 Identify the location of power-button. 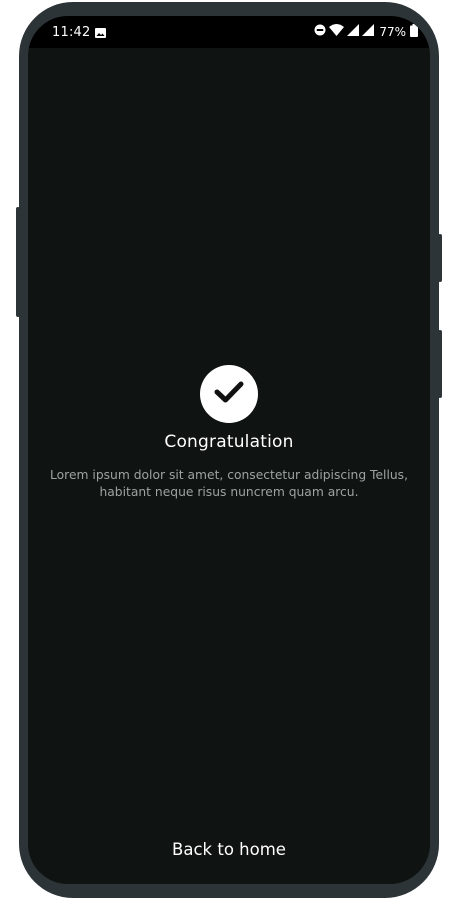
(18, 262).